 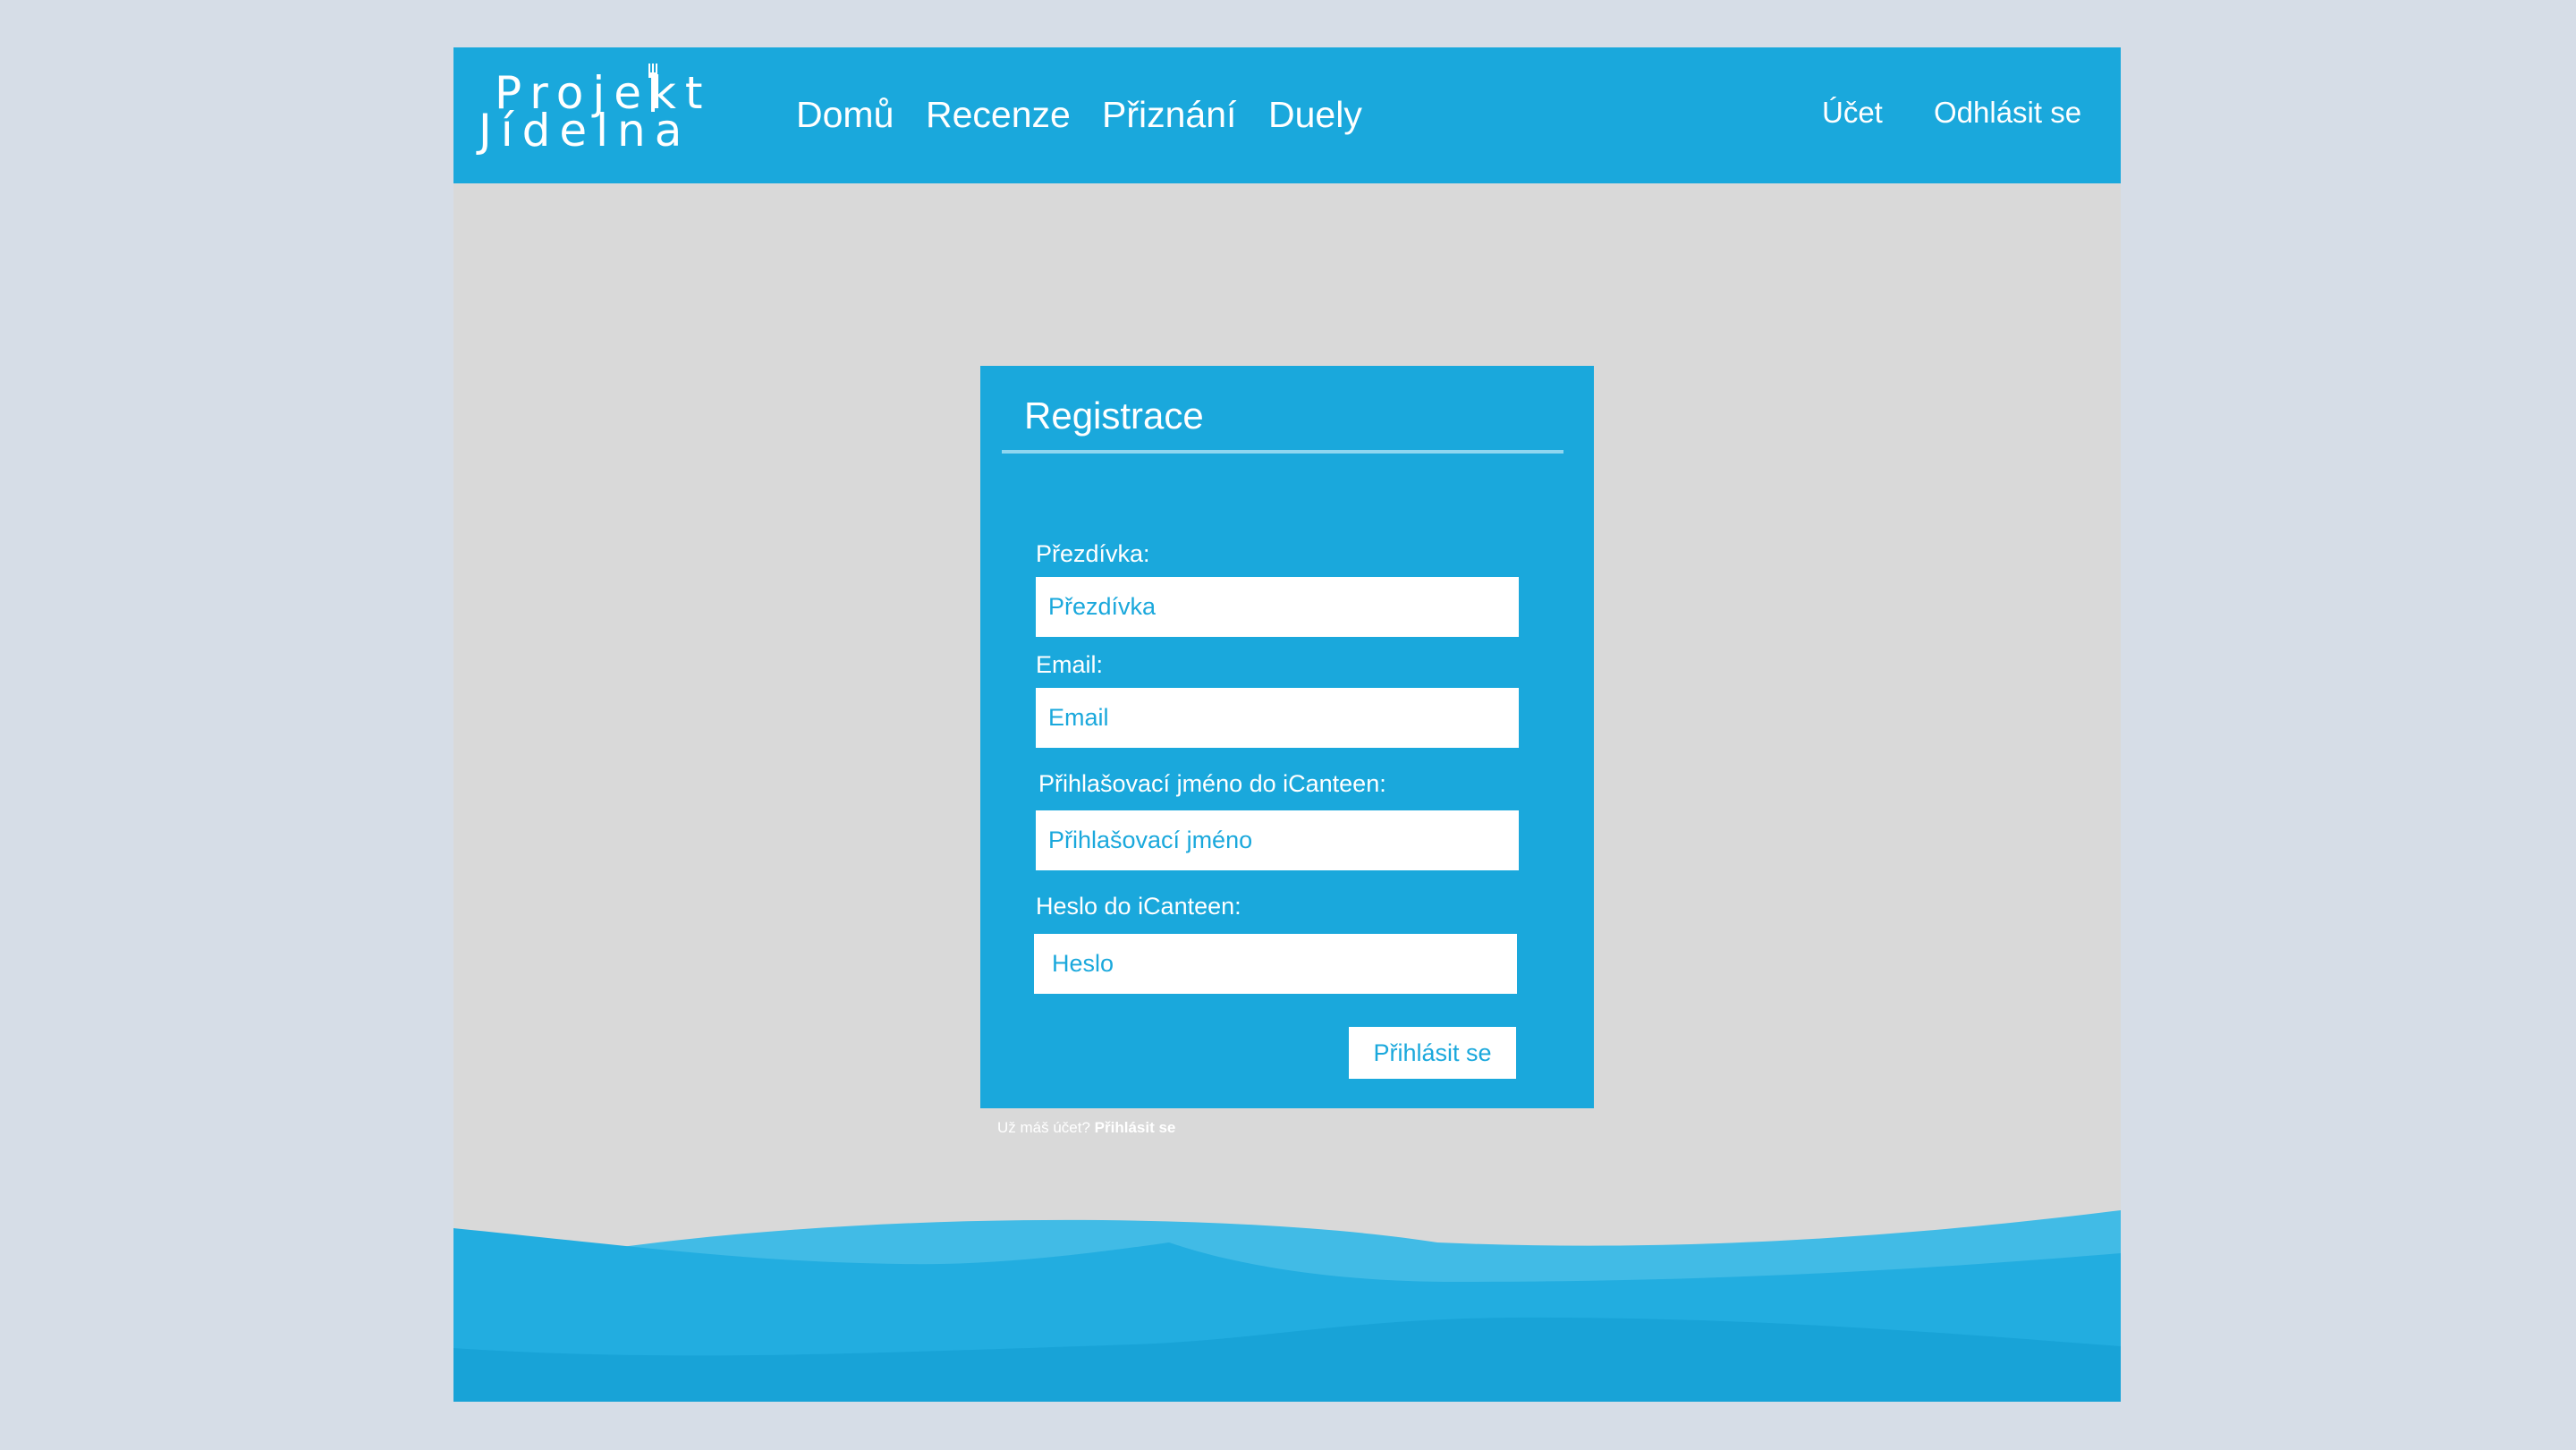 I want to click on login-prompt-text: Už máš účet?, so click(x=1043, y=1127).